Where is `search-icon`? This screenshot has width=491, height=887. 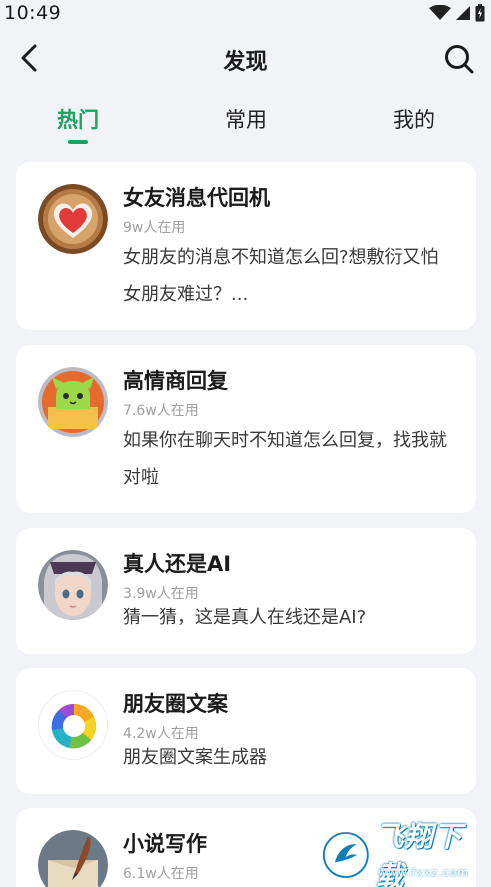 search-icon is located at coordinates (459, 59).